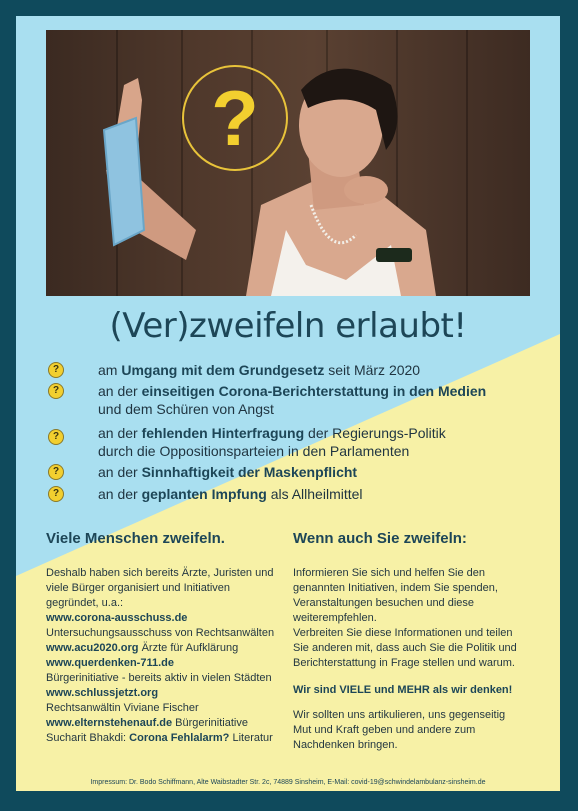 The image size is (578, 811). I want to click on link-schlussjetzt: www.schlussjetzt.org, so click(166, 693).